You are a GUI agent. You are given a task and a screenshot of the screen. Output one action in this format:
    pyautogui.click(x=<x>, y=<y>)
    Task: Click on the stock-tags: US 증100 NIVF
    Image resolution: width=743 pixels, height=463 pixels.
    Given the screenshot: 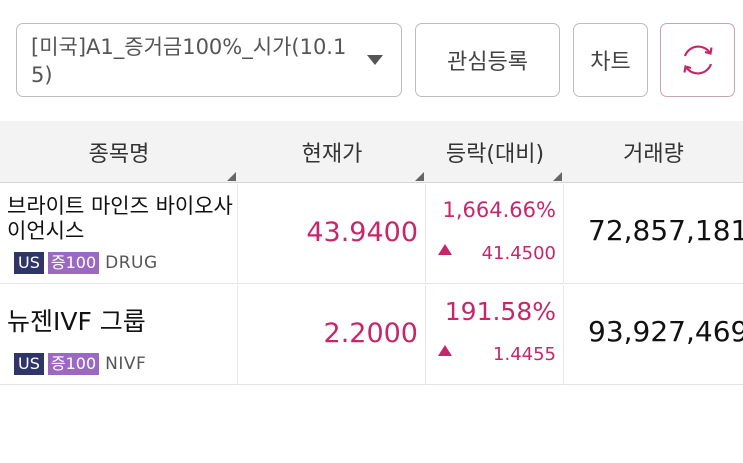 What is the action you would take?
    pyautogui.click(x=80, y=364)
    